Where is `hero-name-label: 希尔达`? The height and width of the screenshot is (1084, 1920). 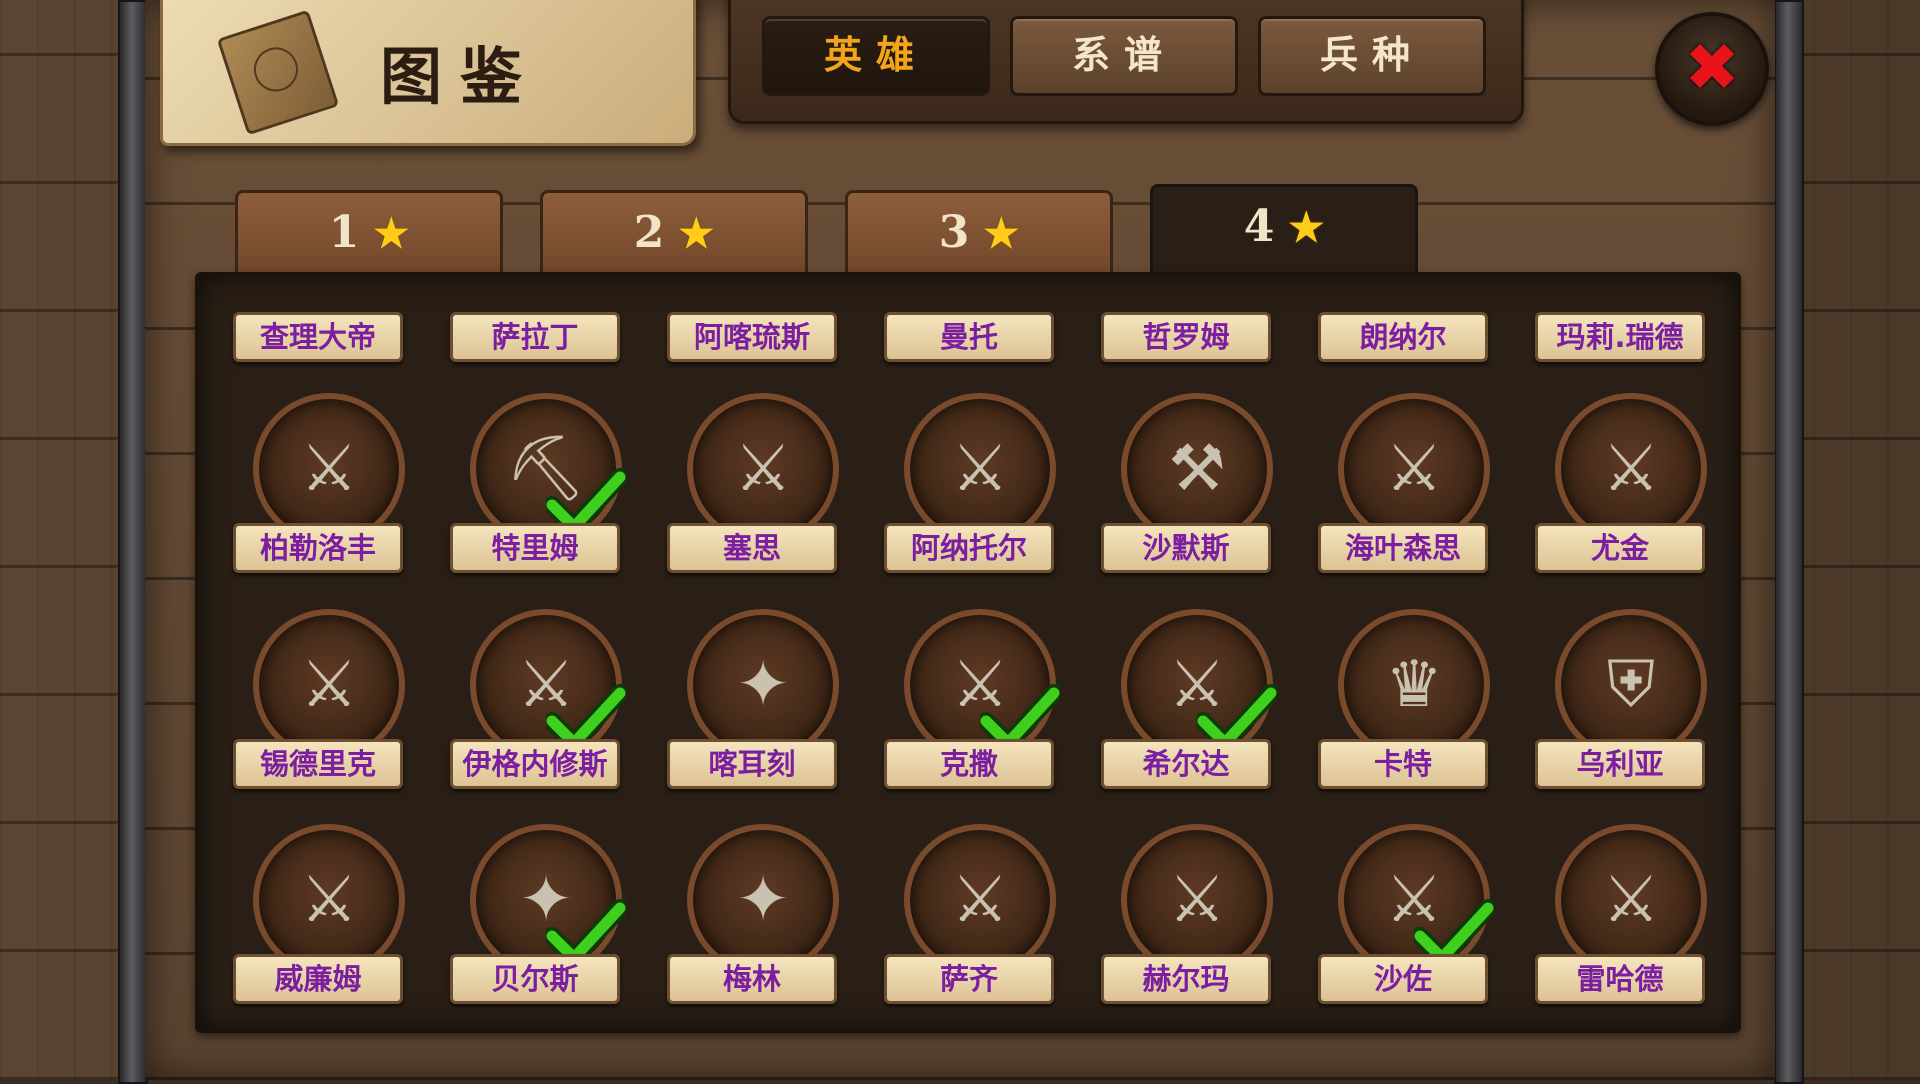
hero-name-label: 希尔达 is located at coordinates (1186, 764).